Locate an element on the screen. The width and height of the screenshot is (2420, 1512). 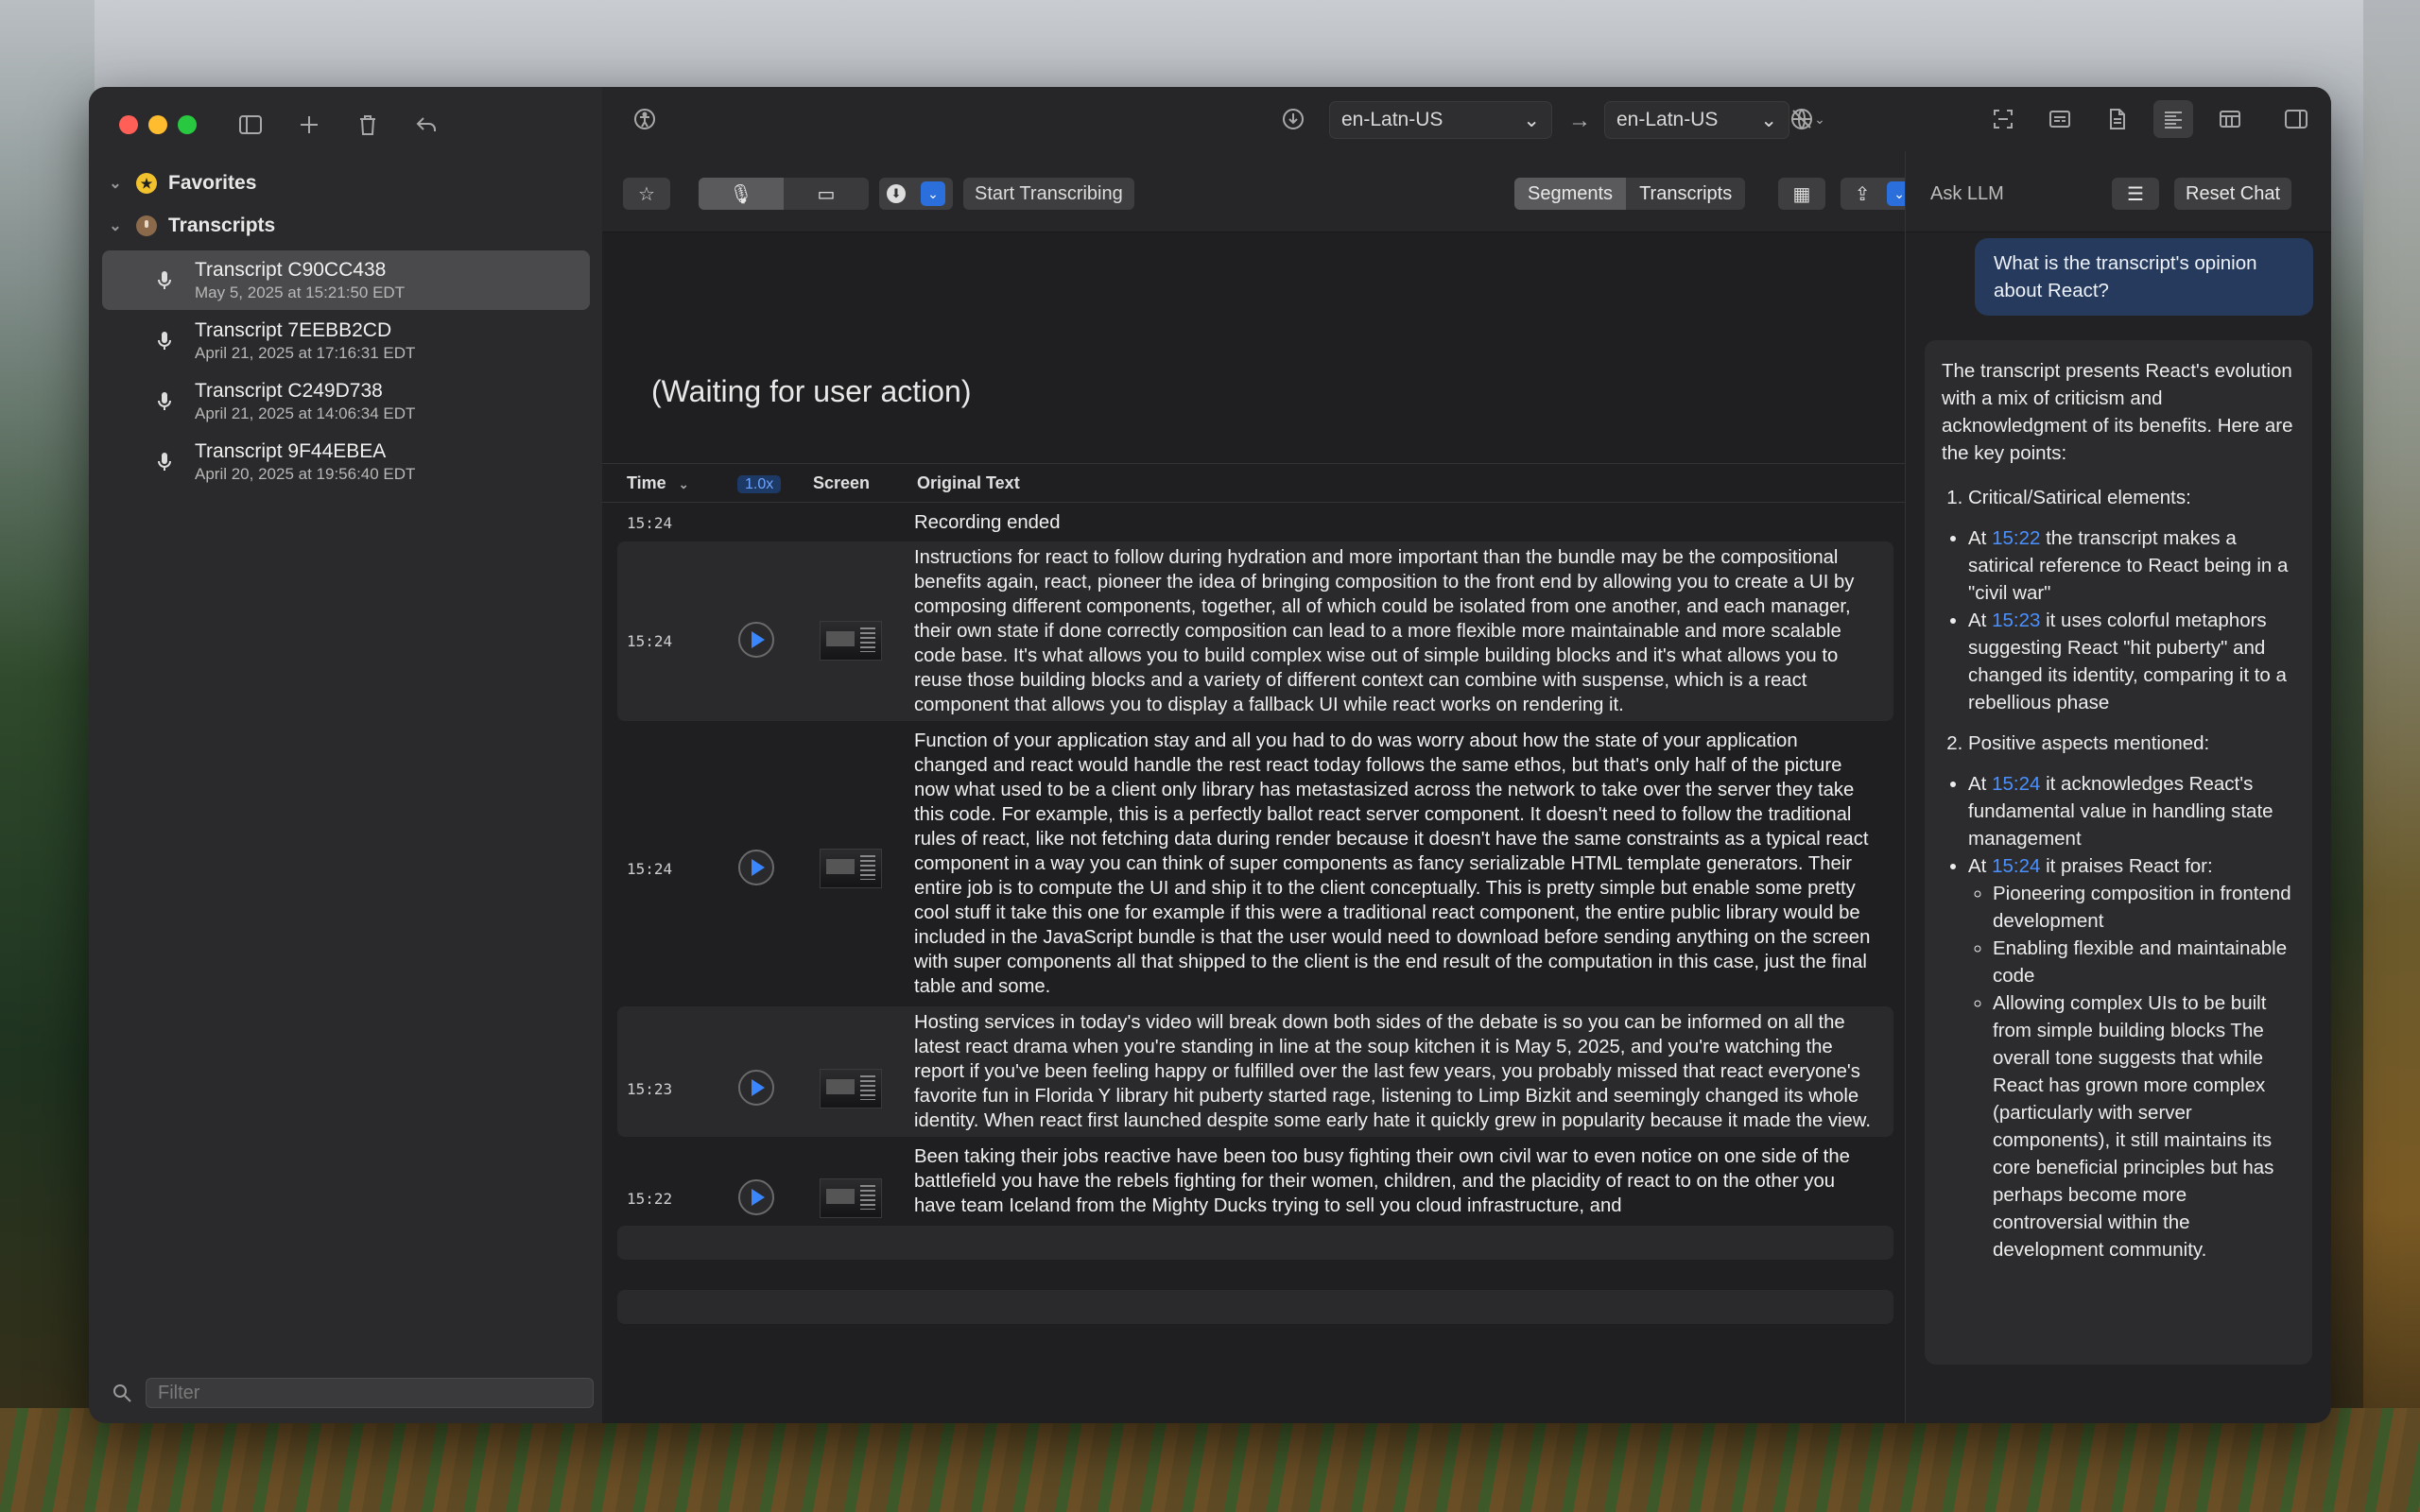
reset-chat-button: Reset Chat is located at coordinates (2233, 194).